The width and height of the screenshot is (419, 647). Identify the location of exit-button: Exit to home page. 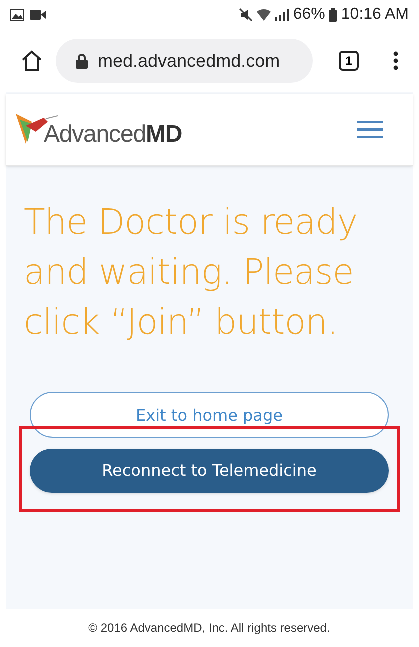
(209, 415).